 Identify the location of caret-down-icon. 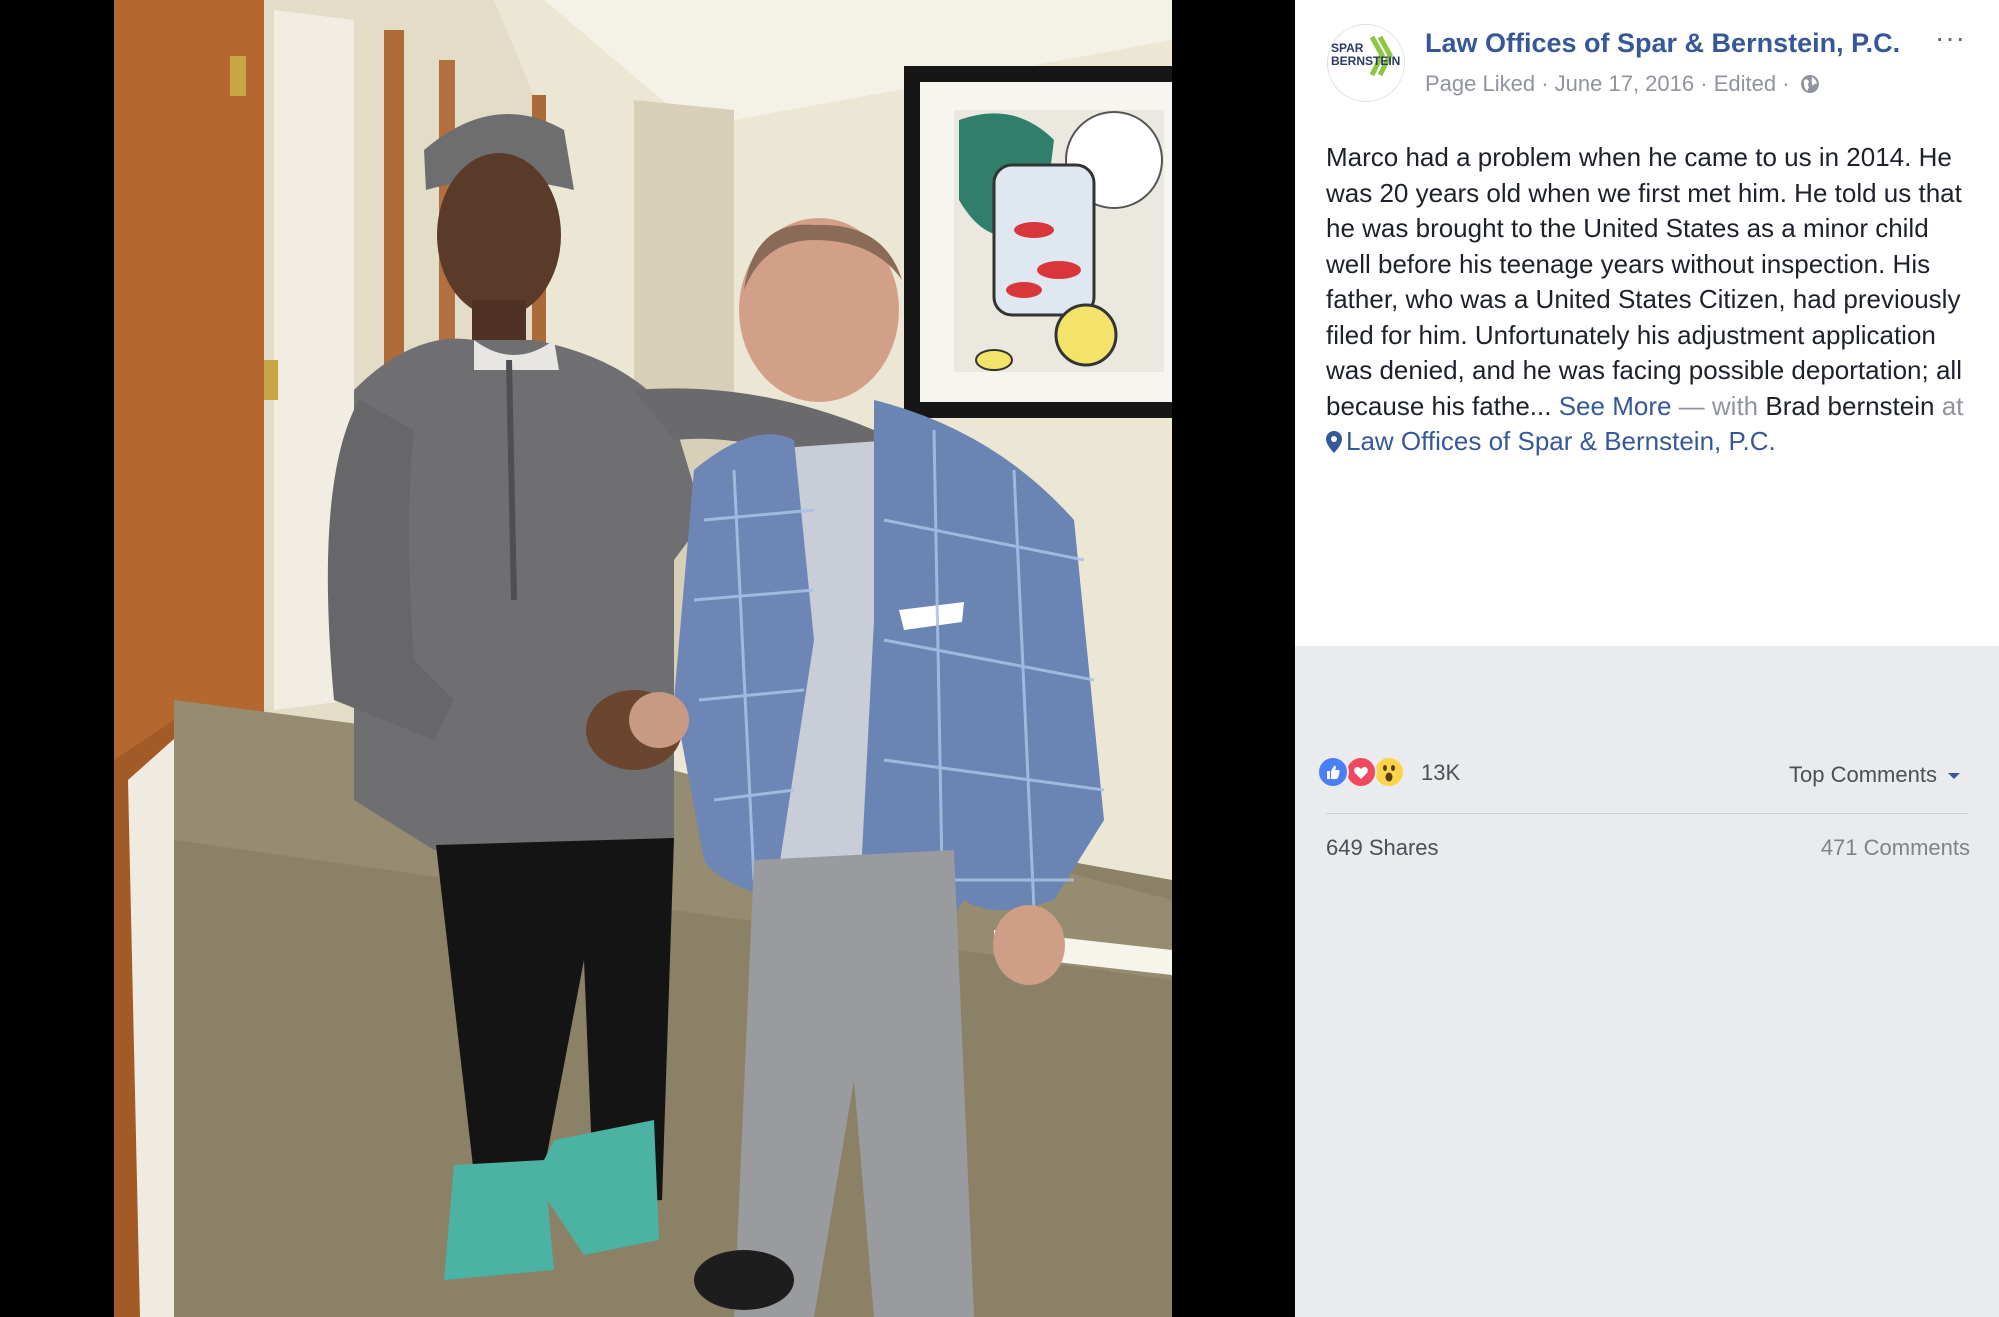
(1954, 776).